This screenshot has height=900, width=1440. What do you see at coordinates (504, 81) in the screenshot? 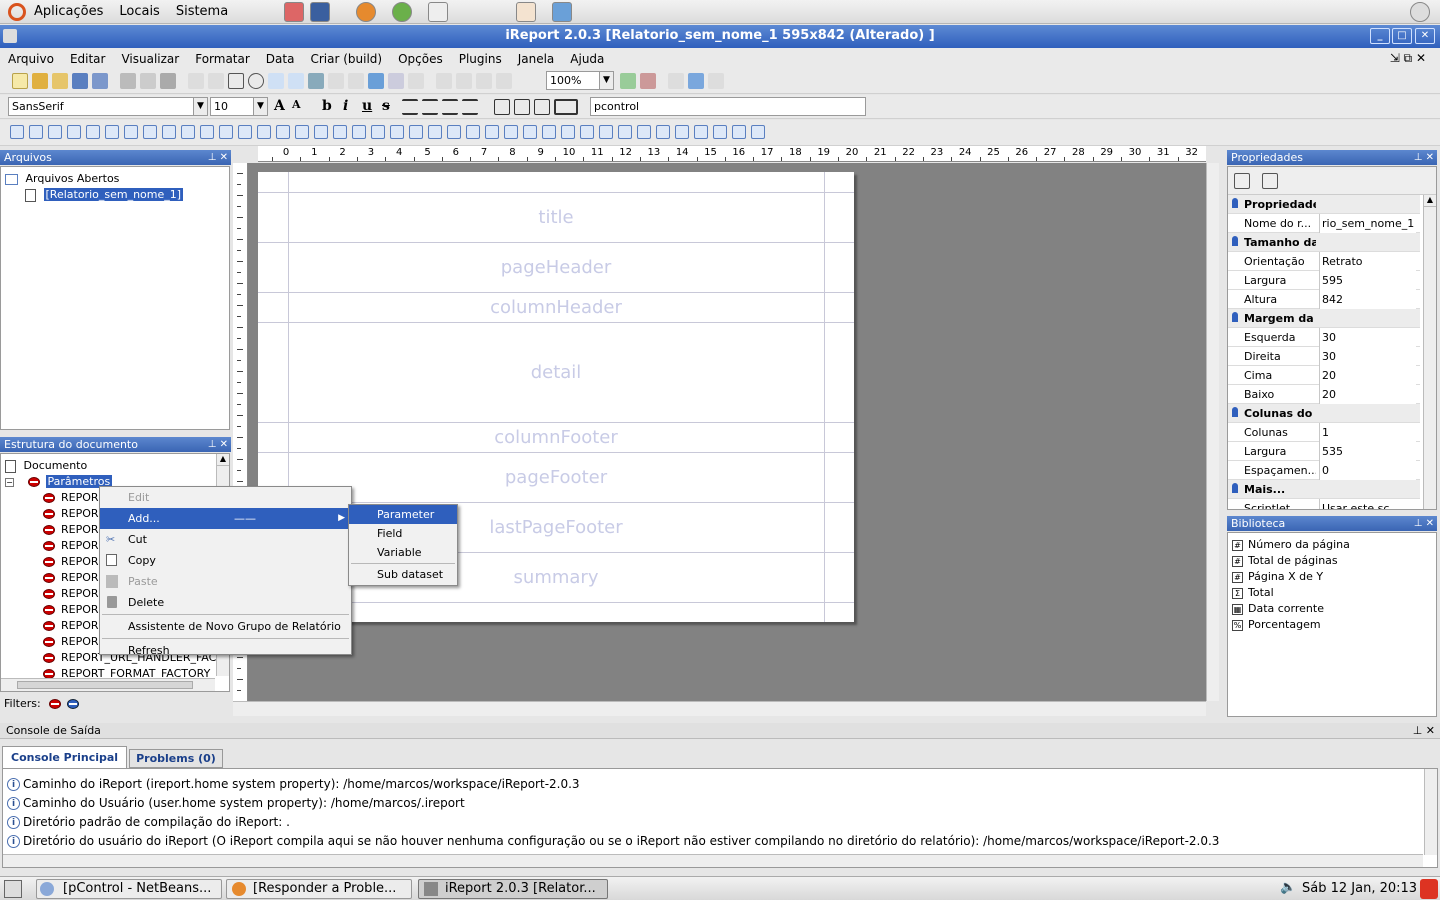
I see `database-icon` at bounding box center [504, 81].